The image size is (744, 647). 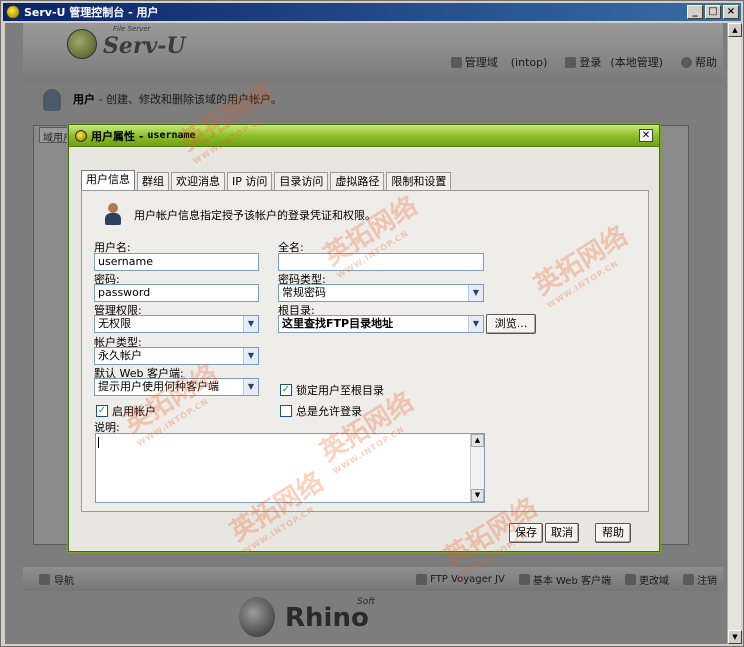 I want to click on users-title: 用户, so click(x=84, y=99).